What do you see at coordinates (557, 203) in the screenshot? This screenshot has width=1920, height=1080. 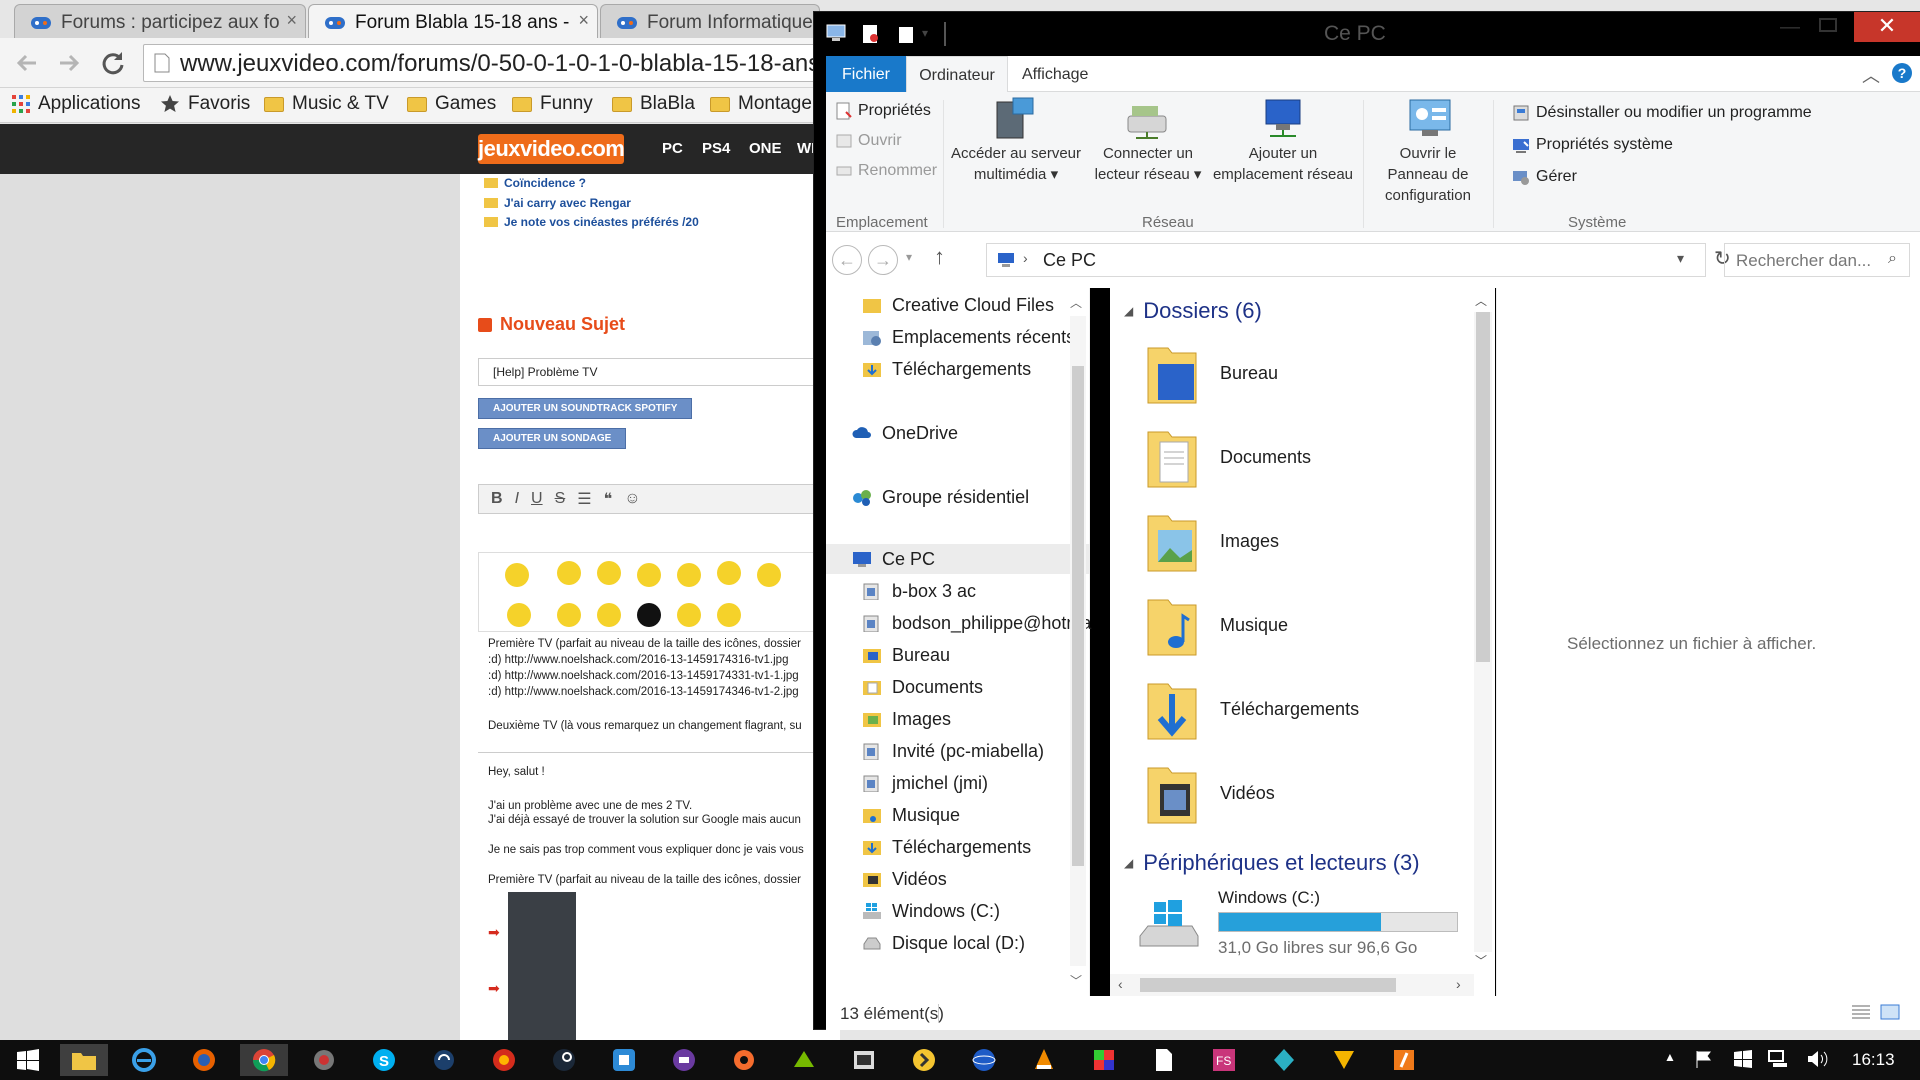 I see `topic-link: J'ai carry avec Rengar` at bounding box center [557, 203].